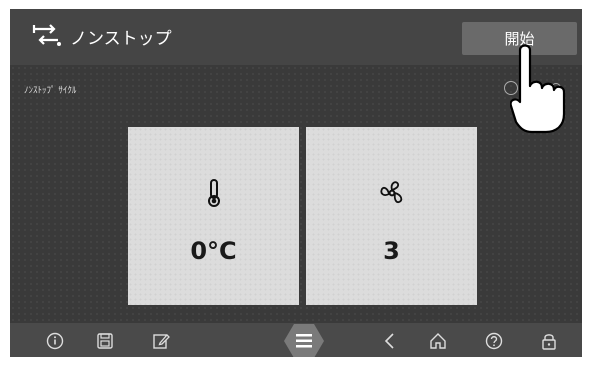 The image size is (590, 365). What do you see at coordinates (50, 91) in the screenshot?
I see `cycle-label: ﾉﾝｽﾄｯﾌﾟ ｻｲｸﾙ` at bounding box center [50, 91].